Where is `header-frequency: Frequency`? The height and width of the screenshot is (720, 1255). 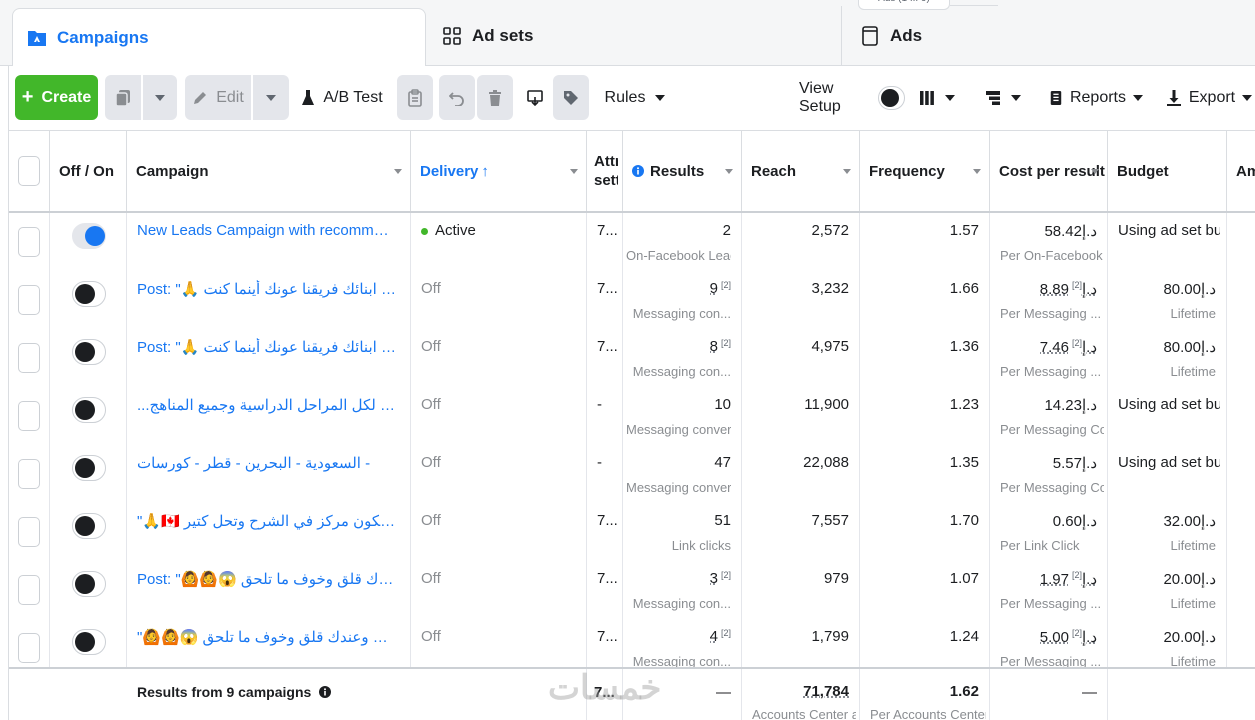
header-frequency: Frequency is located at coordinates (925, 171).